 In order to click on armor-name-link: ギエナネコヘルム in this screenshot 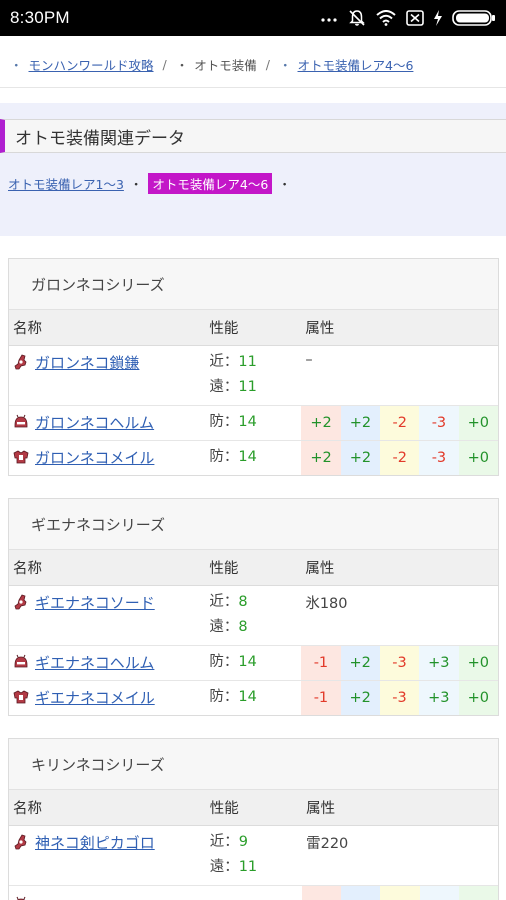, I will do `click(94, 662)`.